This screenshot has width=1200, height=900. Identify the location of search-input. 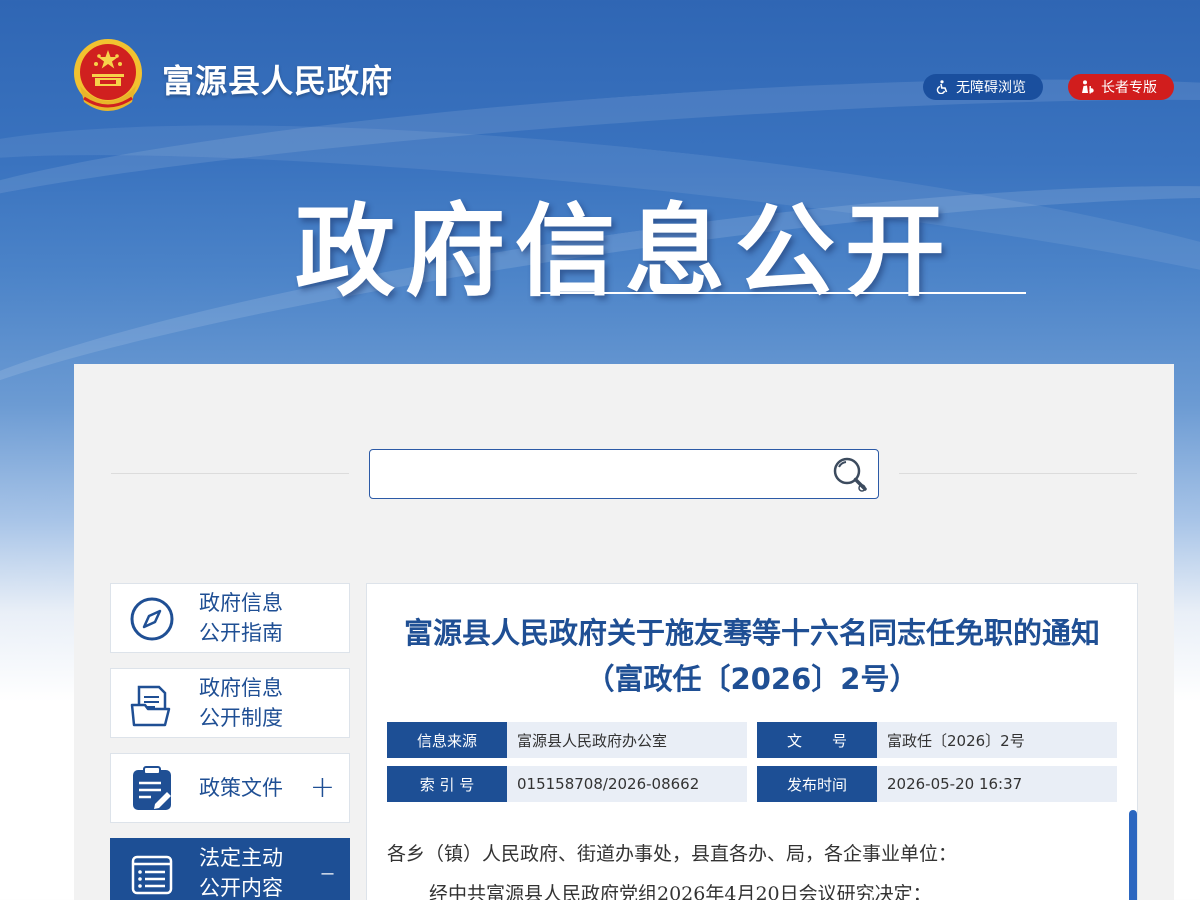
(604, 473).